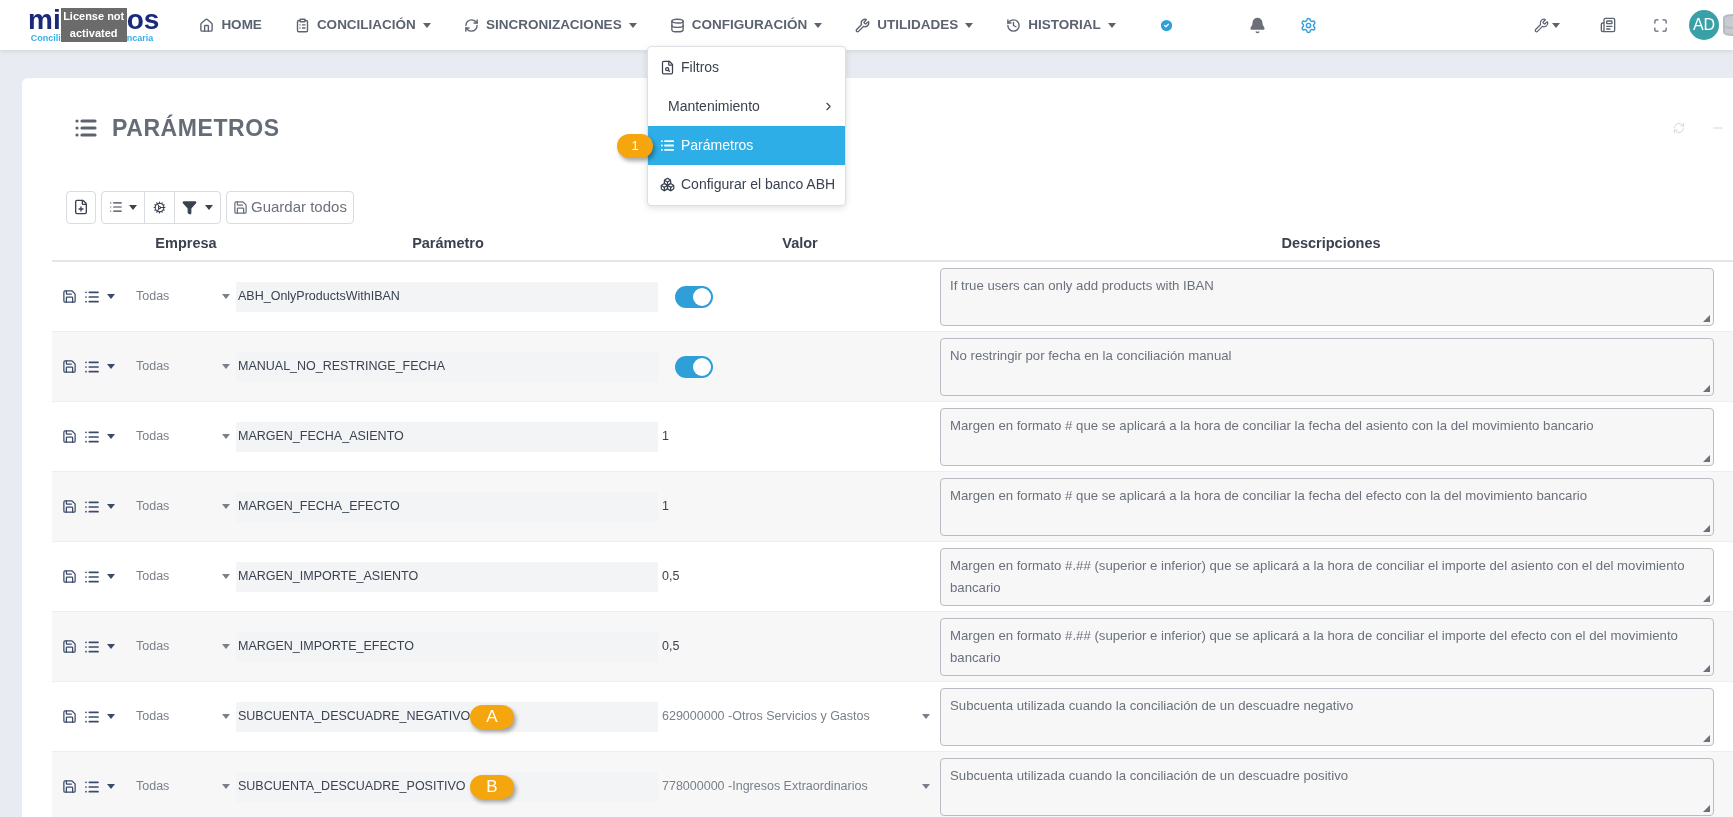  Describe the element at coordinates (667, 184) in the screenshot. I see `boxes-icon` at that location.